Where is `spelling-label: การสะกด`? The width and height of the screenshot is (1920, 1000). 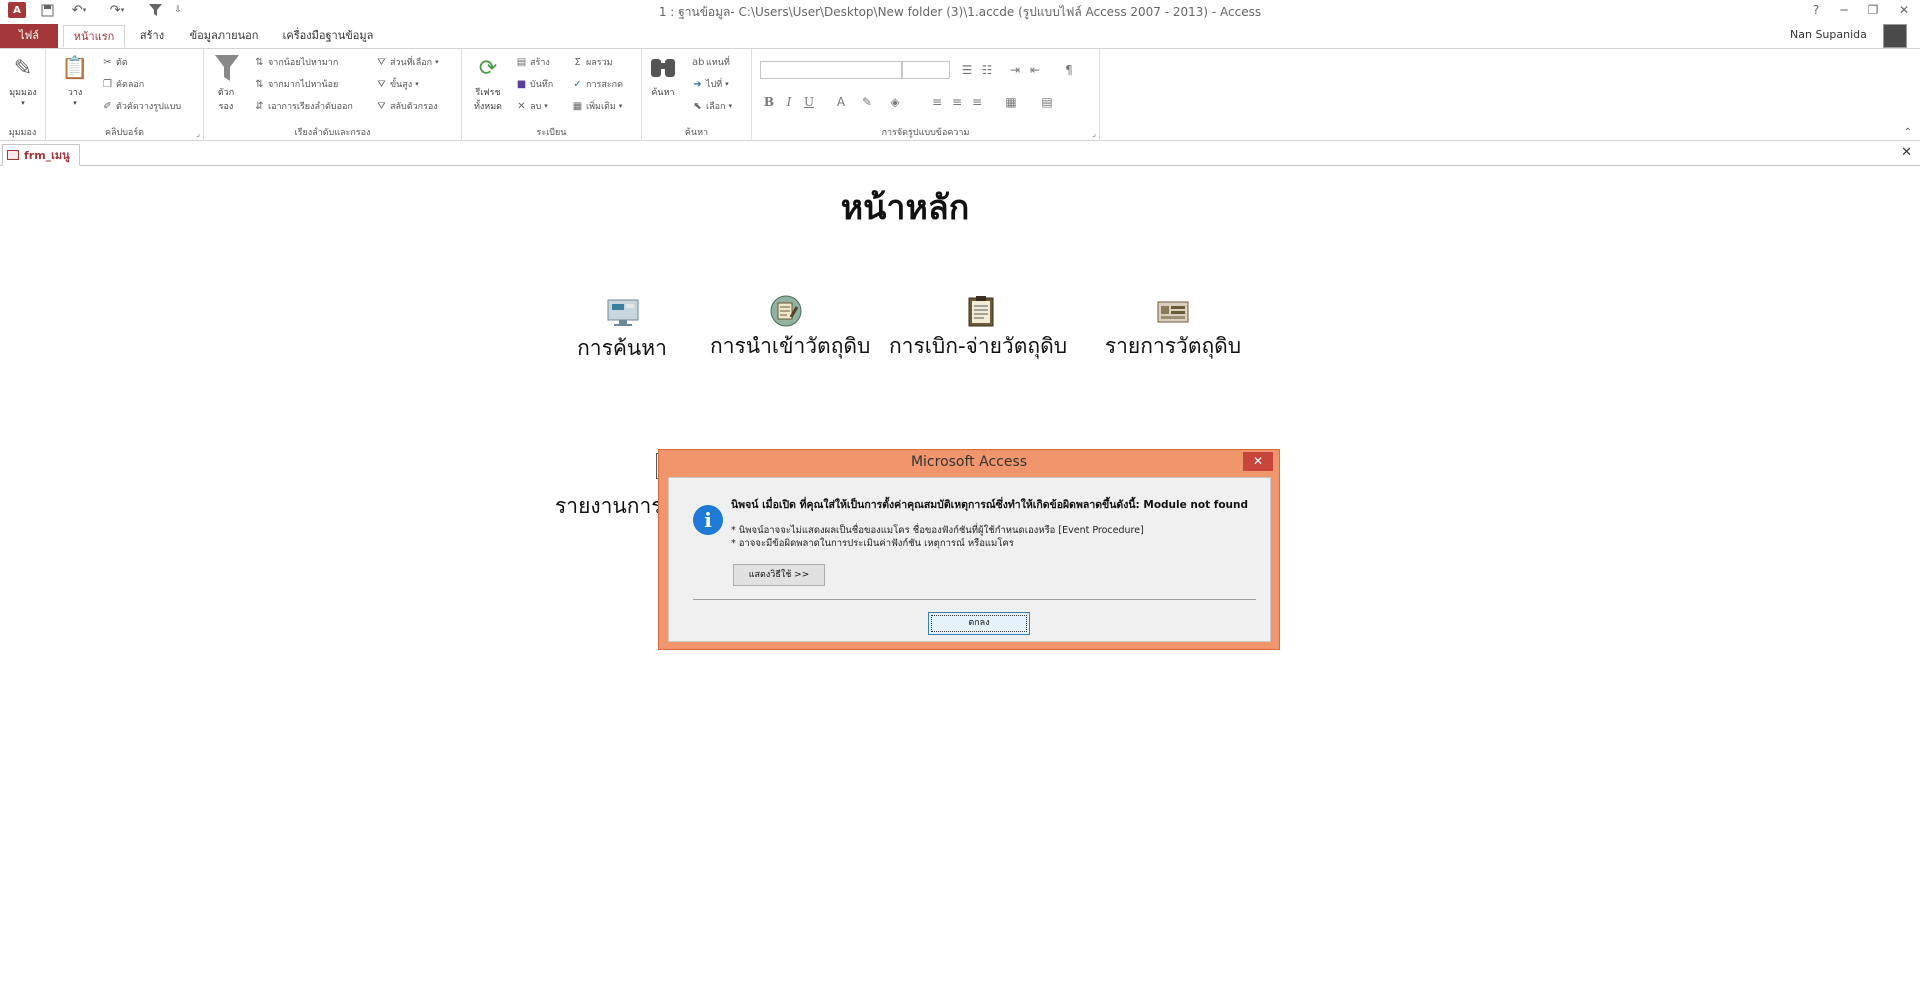 spelling-label: การสะกด is located at coordinates (604, 85).